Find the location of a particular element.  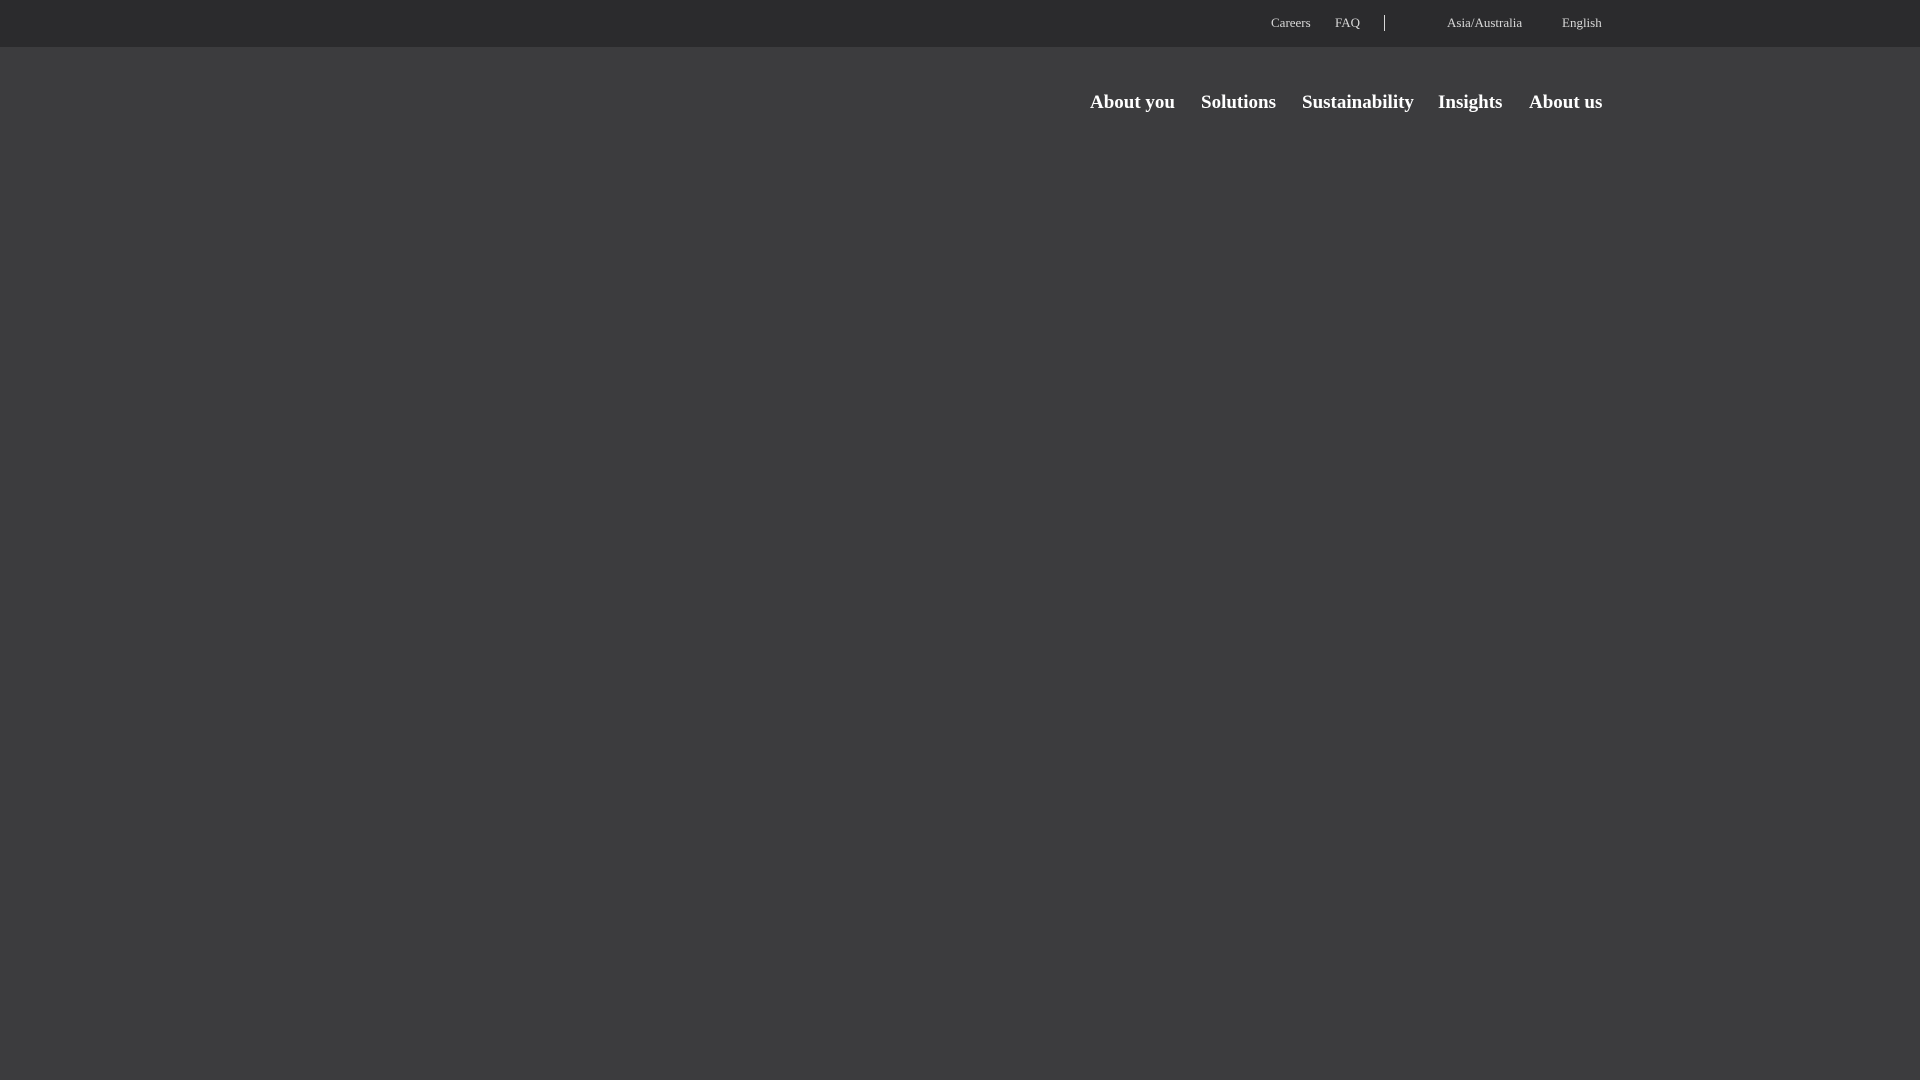

utility-bar: Careers FAQ Asia/Australia English is located at coordinates (960, 23).